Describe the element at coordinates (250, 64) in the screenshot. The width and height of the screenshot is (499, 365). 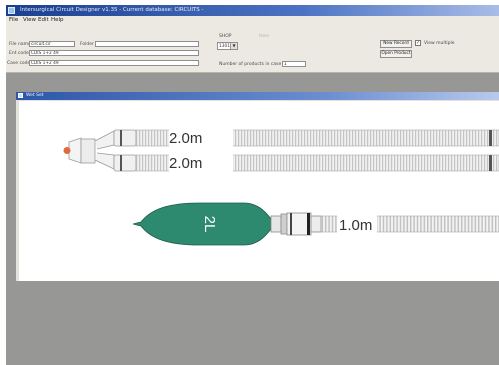
I see `products-in-case-label: Number of products in case` at that location.